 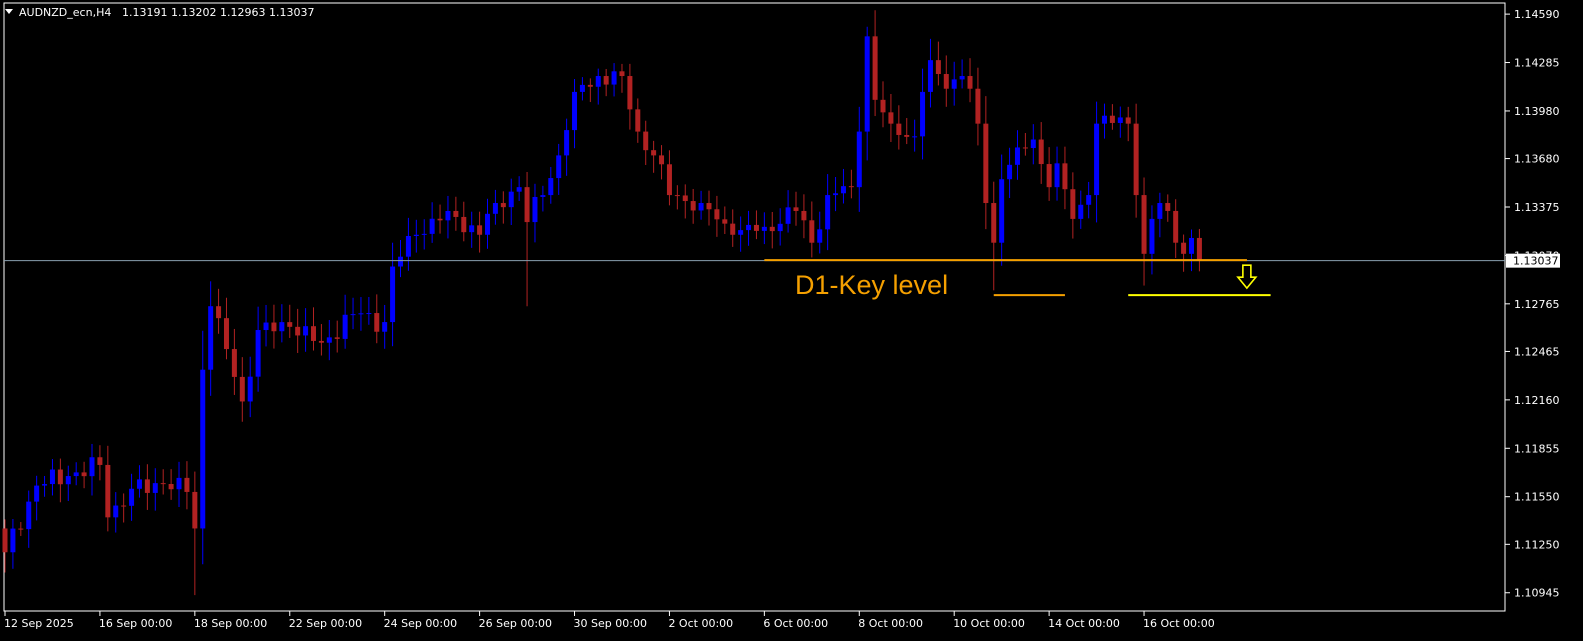 What do you see at coordinates (1537, 351) in the screenshot?
I see `price-tick-label: 1.12465` at bounding box center [1537, 351].